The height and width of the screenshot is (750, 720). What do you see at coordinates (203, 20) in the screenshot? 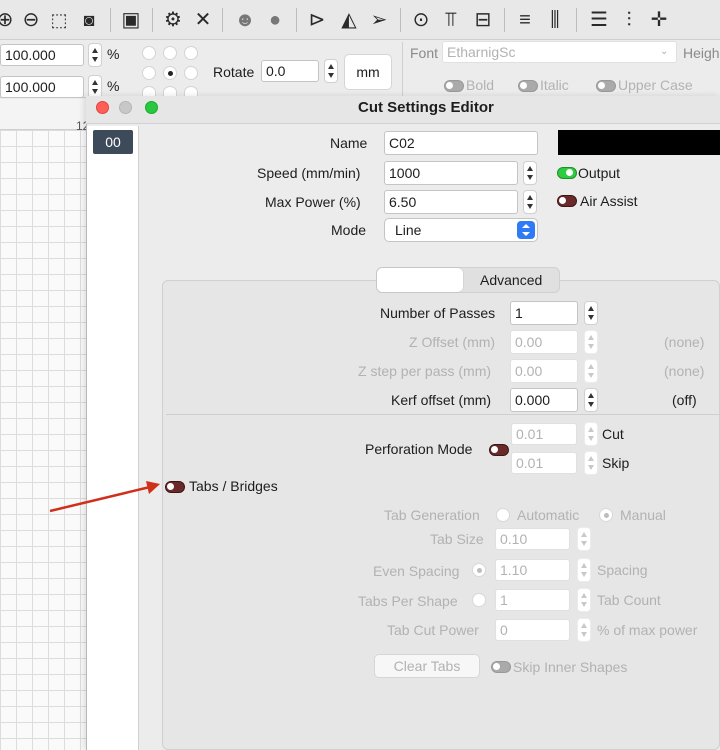
I see `tools-icon: ✕` at bounding box center [203, 20].